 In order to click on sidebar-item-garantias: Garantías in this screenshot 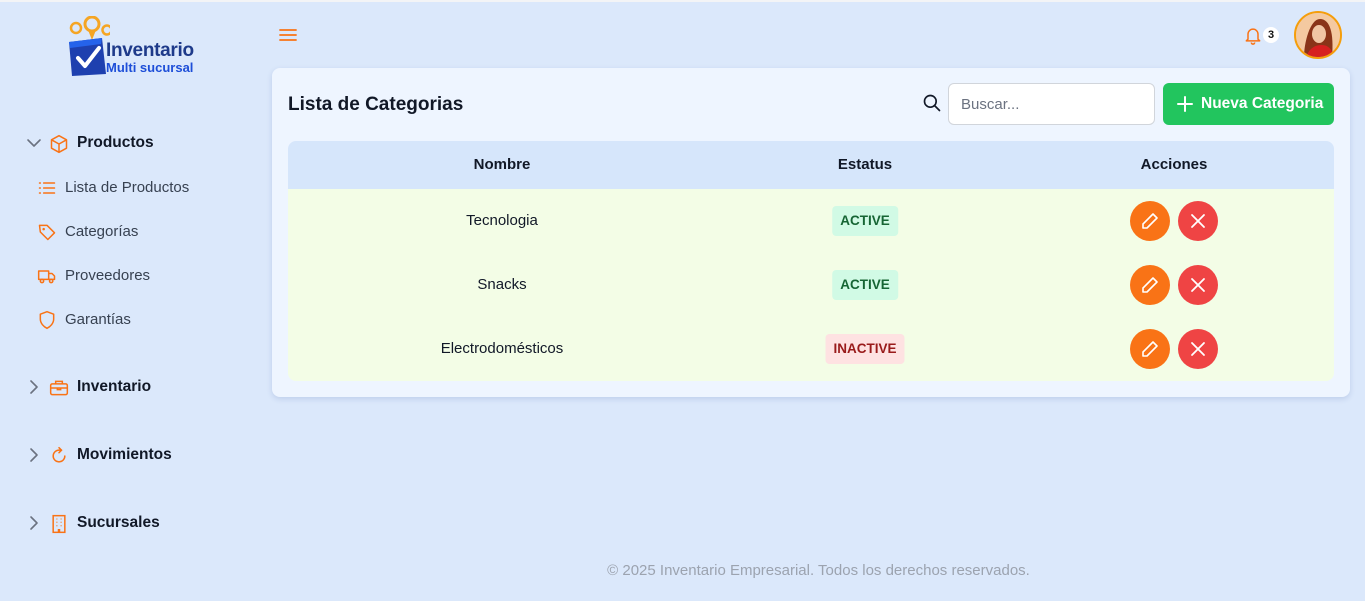, I will do `click(125, 320)`.